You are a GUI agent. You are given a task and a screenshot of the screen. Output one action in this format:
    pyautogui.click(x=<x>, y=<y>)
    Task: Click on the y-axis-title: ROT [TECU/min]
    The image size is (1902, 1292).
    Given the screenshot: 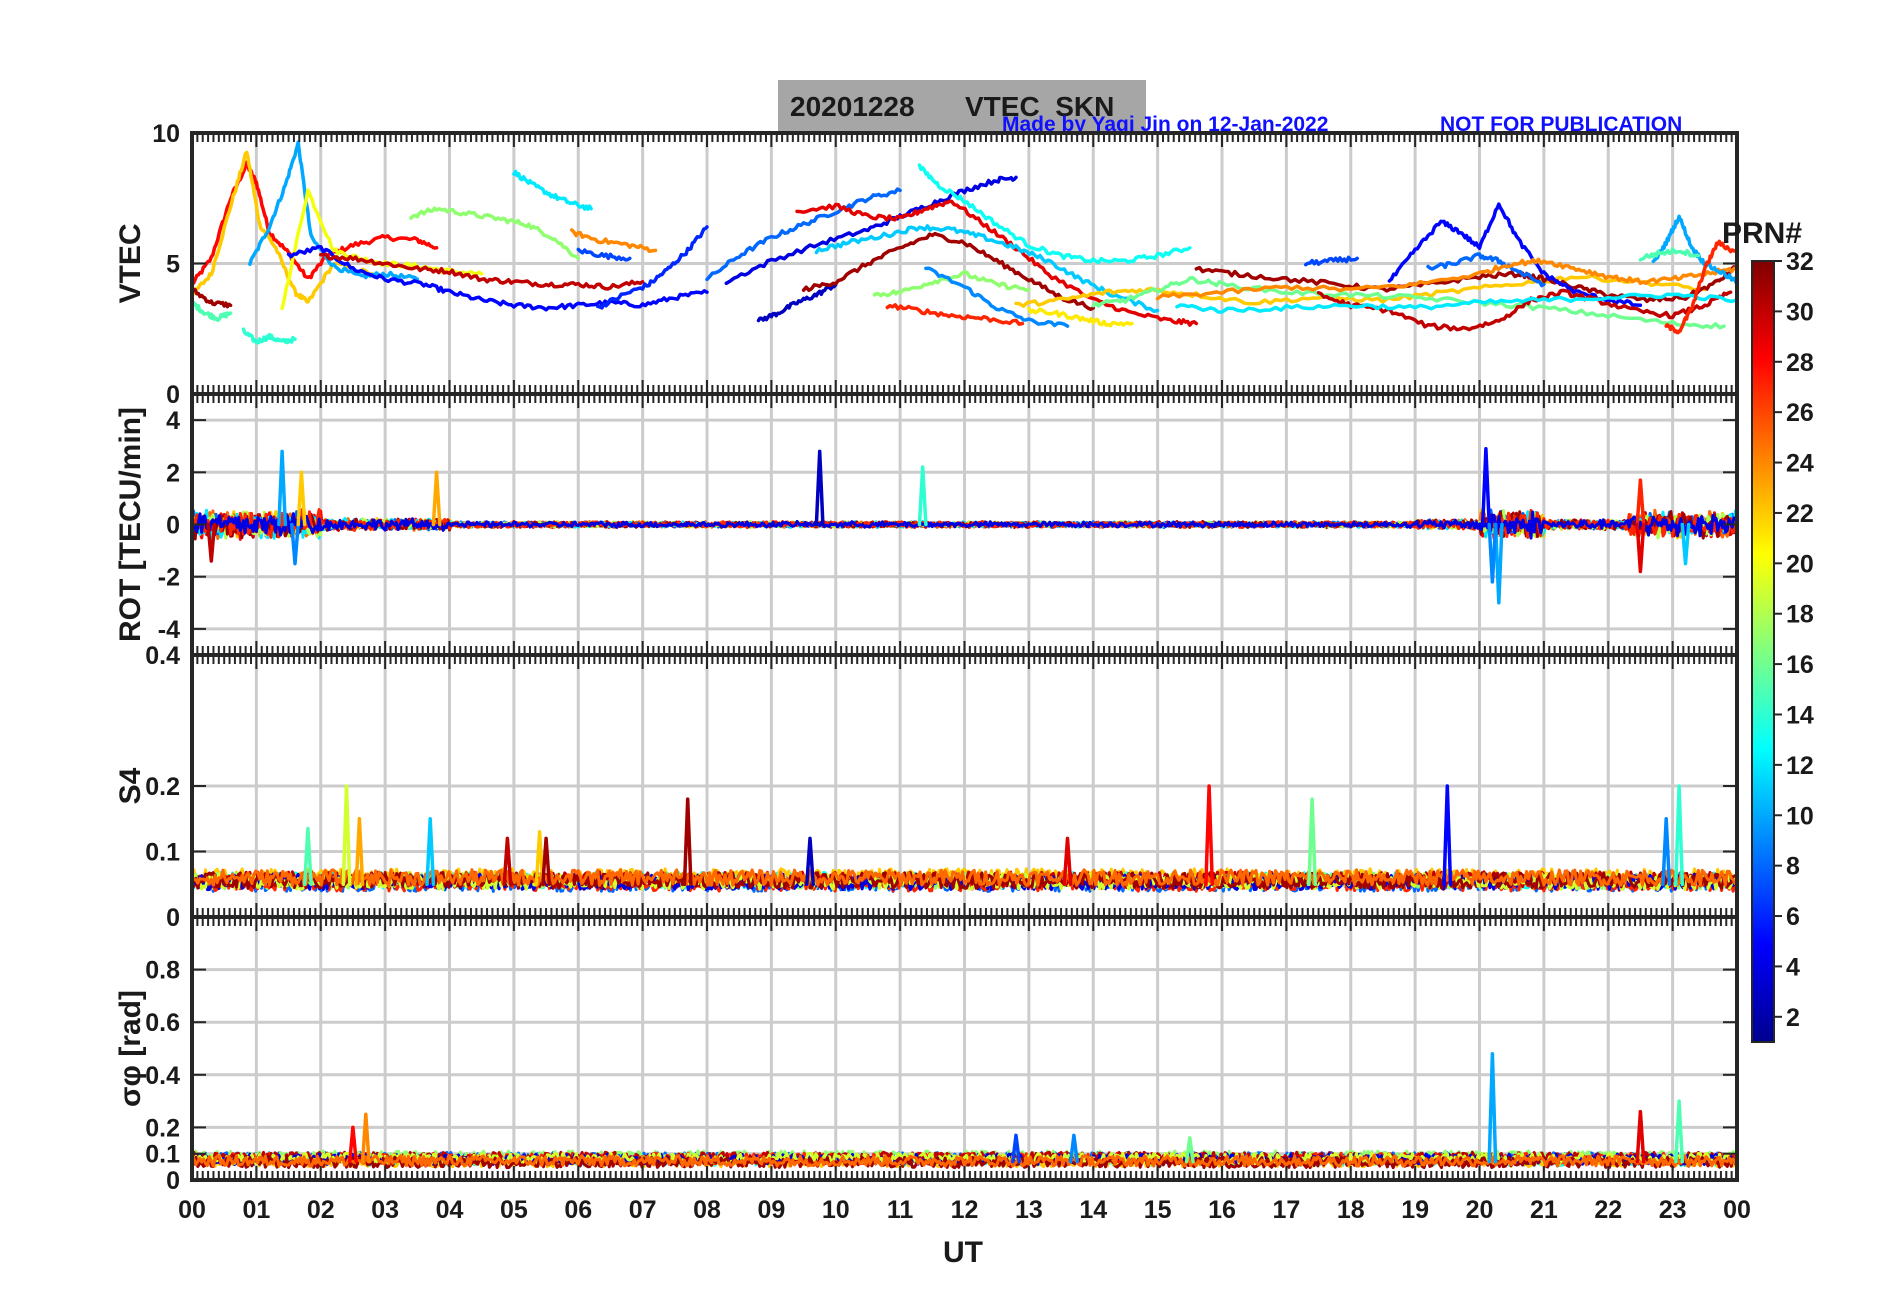 What is the action you would take?
    pyautogui.click(x=130, y=524)
    